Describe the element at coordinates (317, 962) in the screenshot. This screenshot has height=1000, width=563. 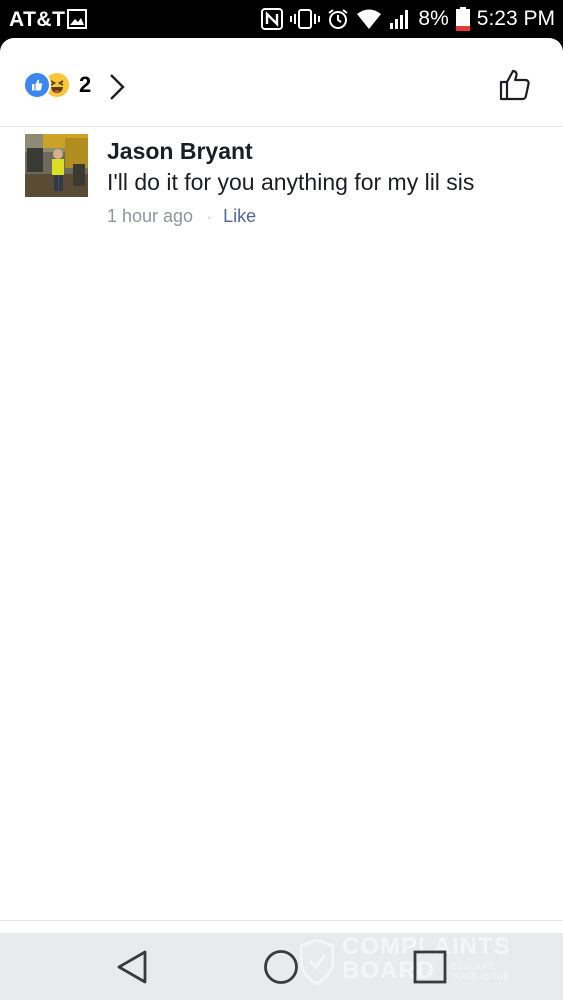
I see `shield-icon` at that location.